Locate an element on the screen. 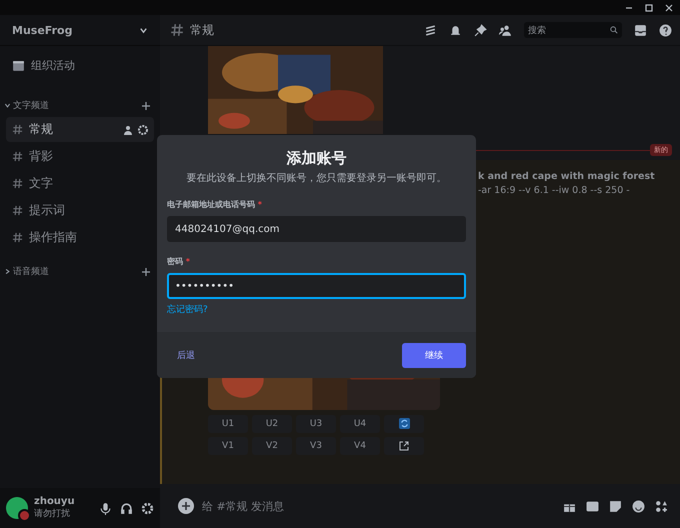 Image resolution: width=680 pixels, height=528 pixels. reroll-button is located at coordinates (404, 423).